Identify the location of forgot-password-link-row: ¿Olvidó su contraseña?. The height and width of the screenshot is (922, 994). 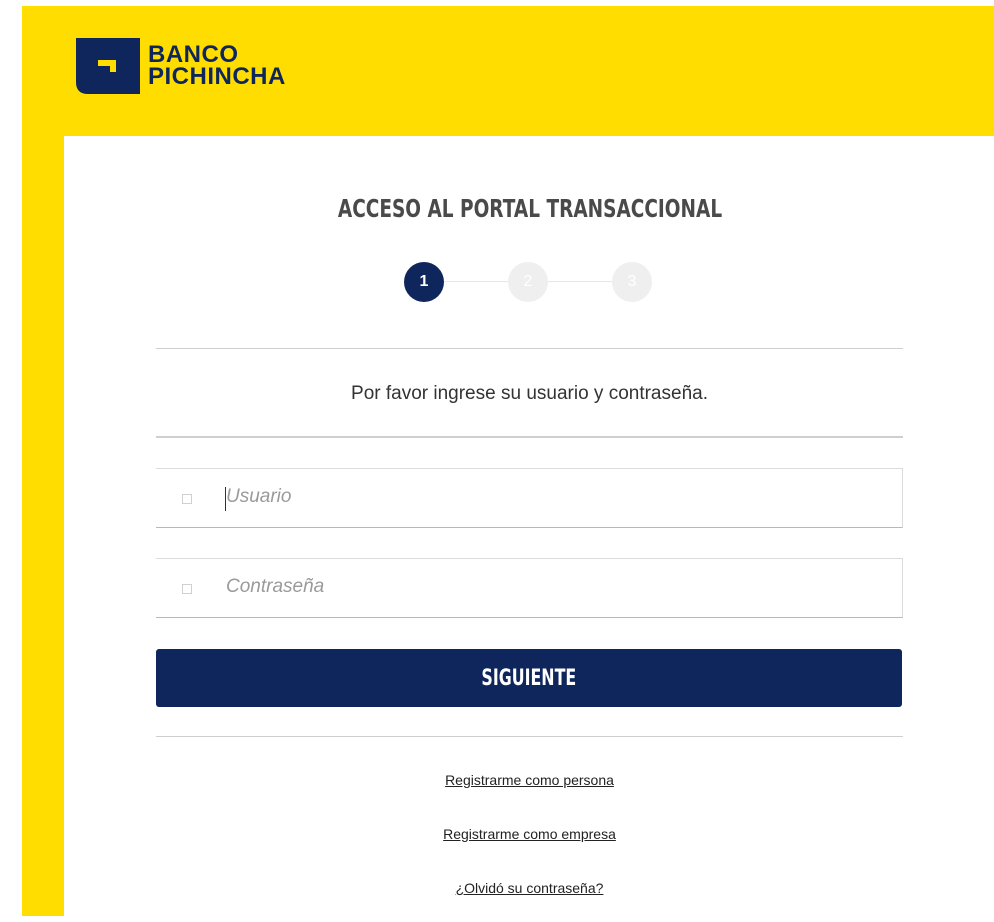
(529, 888).